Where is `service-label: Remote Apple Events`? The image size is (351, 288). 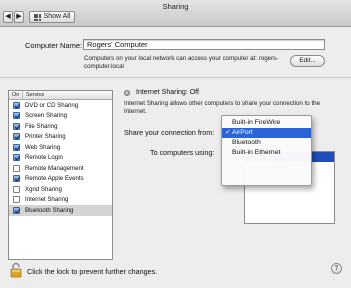
service-label: Remote Apple Events is located at coordinates (54, 179).